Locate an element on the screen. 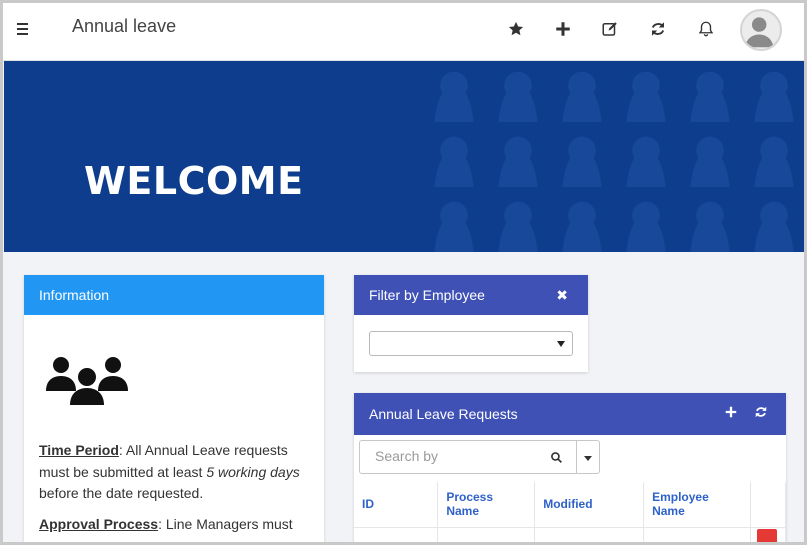  search-field is located at coordinates (468, 457).